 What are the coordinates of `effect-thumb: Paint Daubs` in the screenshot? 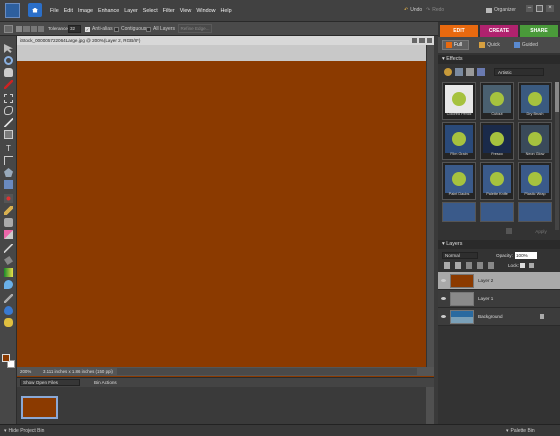 It's located at (459, 181).